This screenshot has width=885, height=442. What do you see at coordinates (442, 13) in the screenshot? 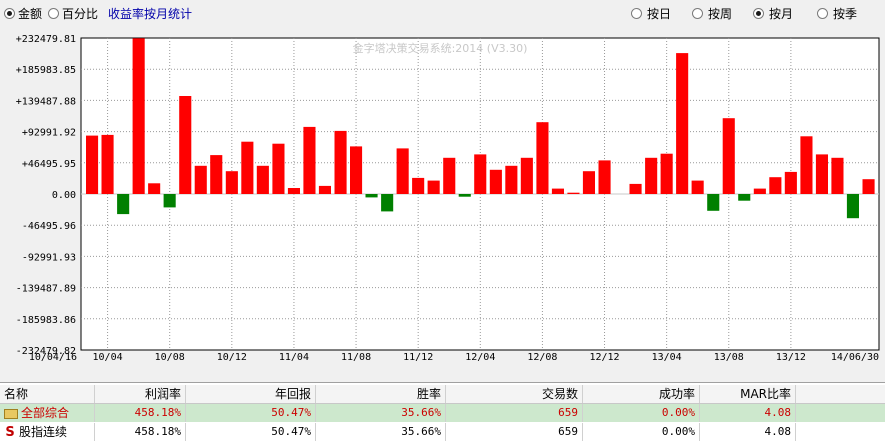
I see `toolbar: 金额 百分比 收益率按月统计 按日 按周 按月 按季` at bounding box center [442, 13].